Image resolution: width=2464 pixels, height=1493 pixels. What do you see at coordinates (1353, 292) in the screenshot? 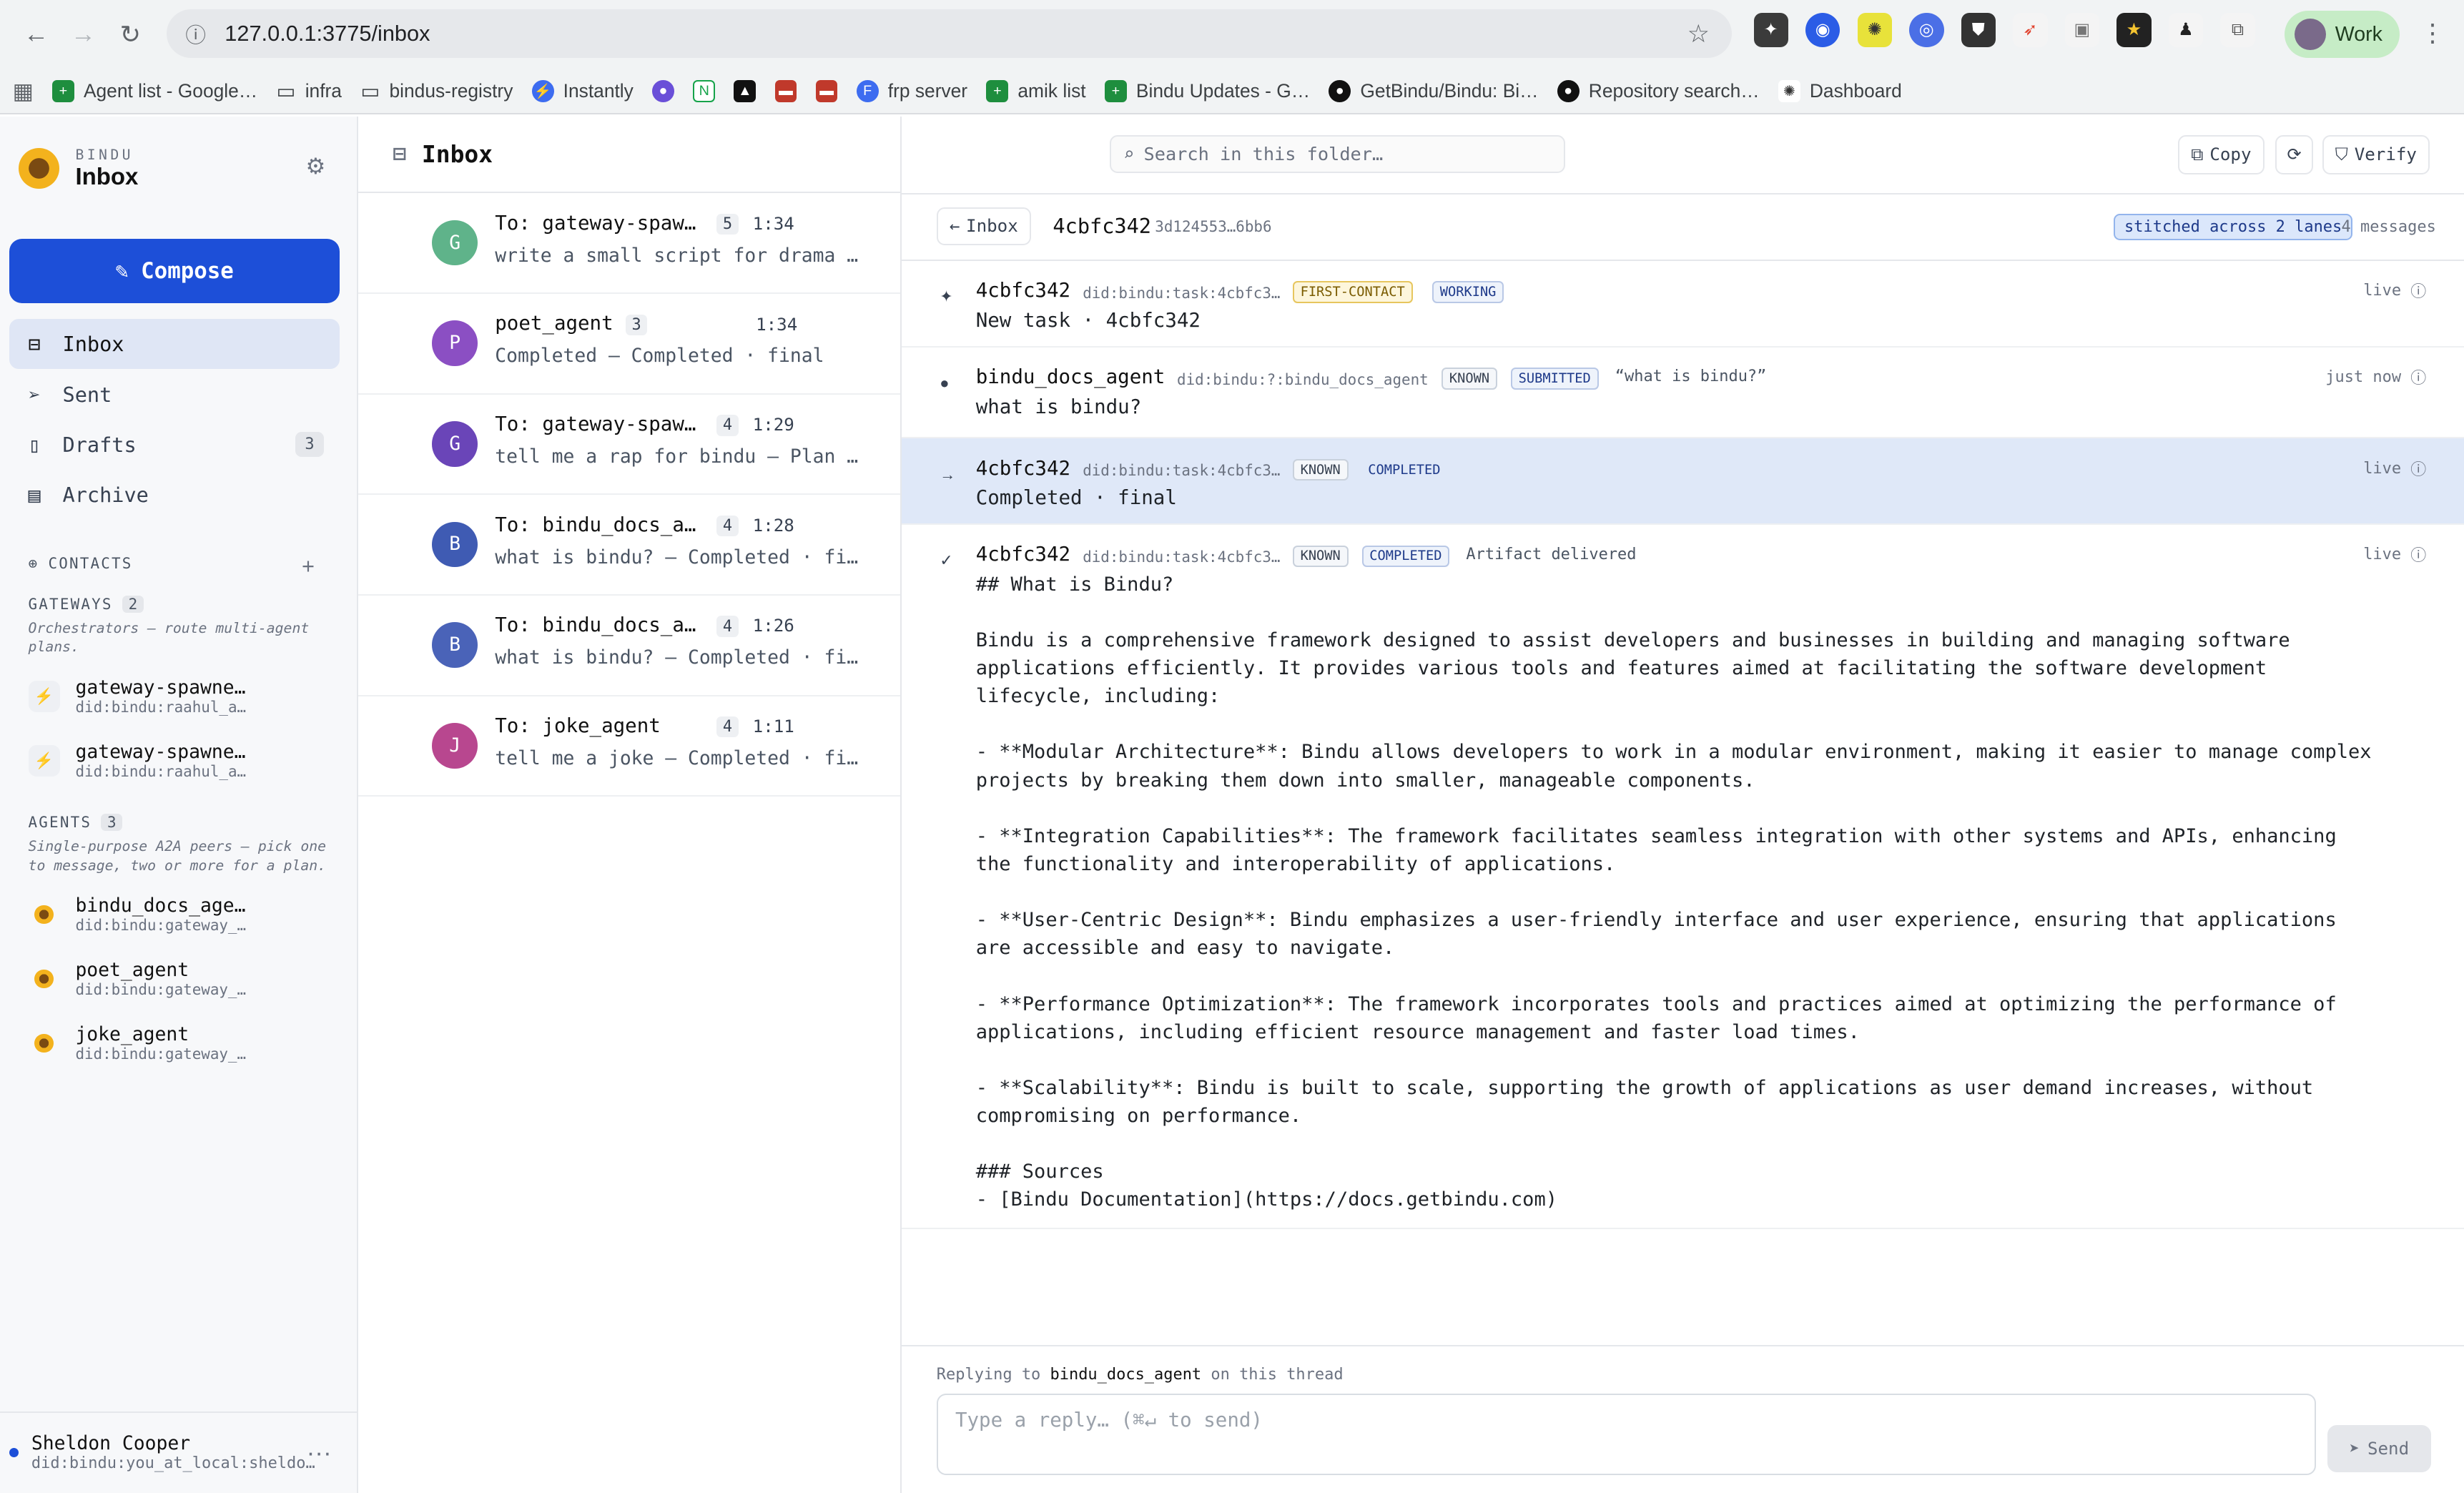
I see `status-tag: FIRST-CONTACT` at bounding box center [1353, 292].